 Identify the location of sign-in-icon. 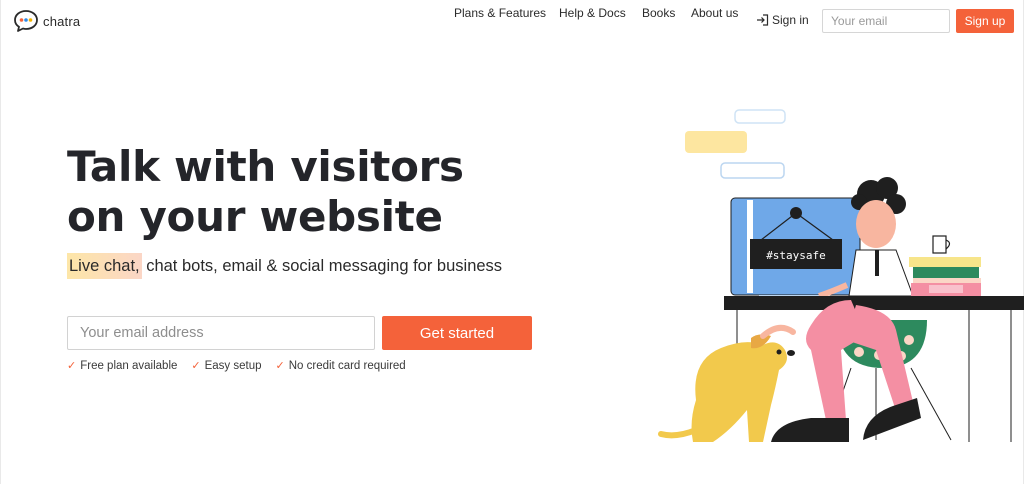
(763, 20).